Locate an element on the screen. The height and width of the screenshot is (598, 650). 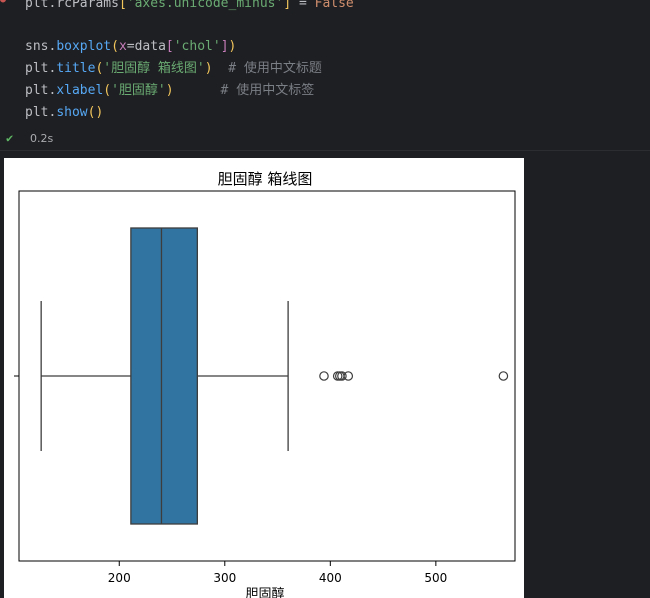
code-line-boxplot: sns.boxplot(x=data['chol']) is located at coordinates (130, 47).